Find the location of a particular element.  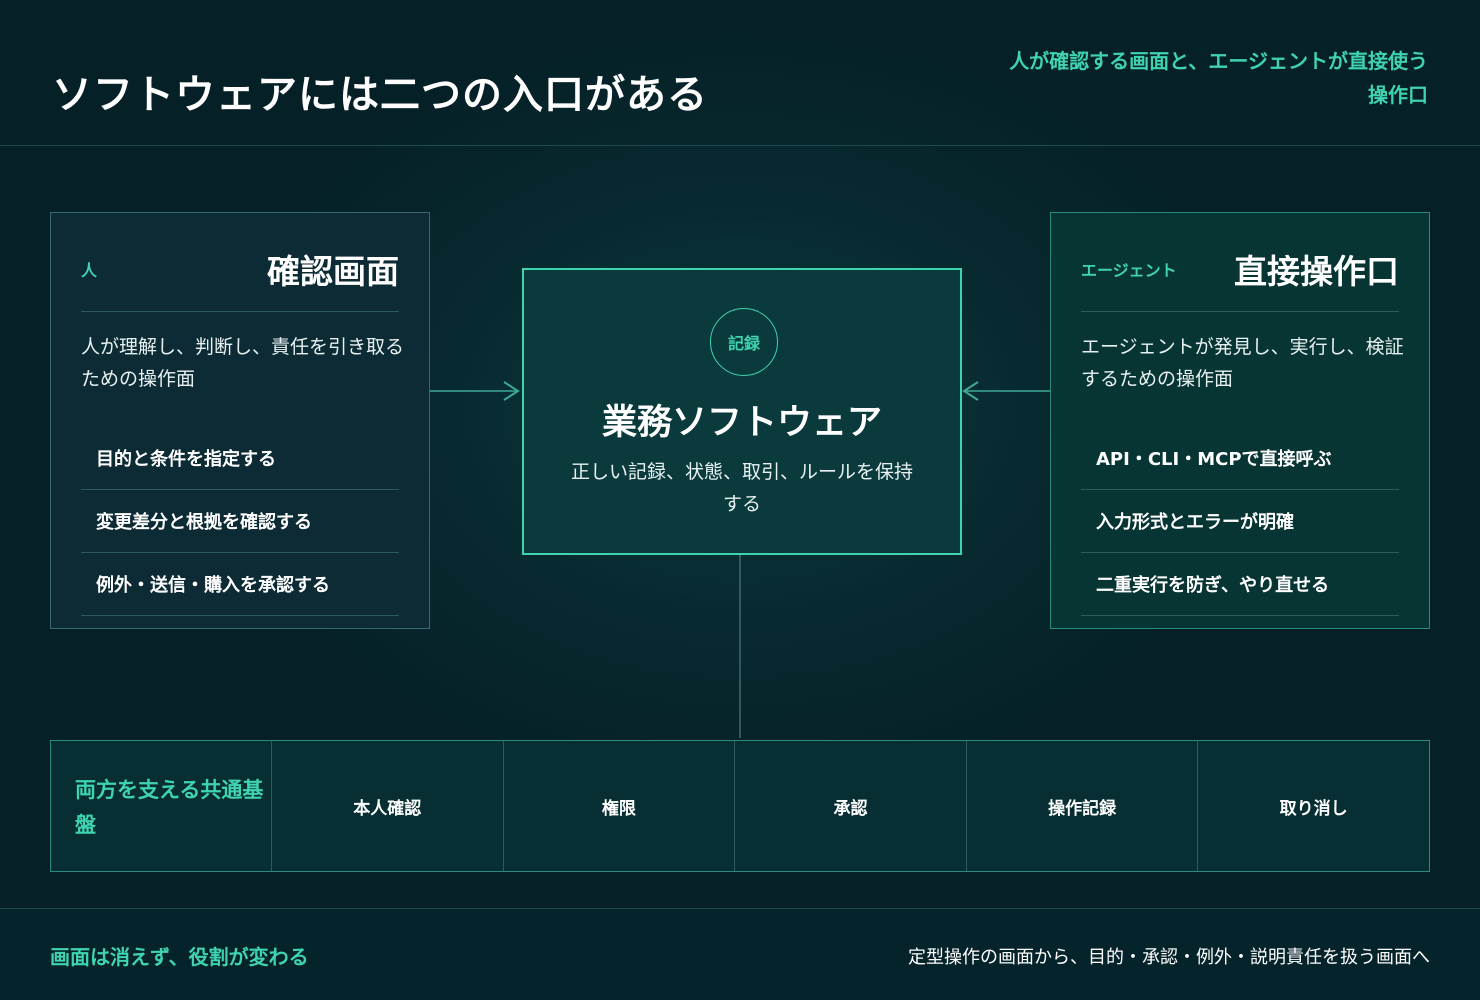

list-item: 二重実行を防ぎ、やり直せる is located at coordinates (1240, 584).